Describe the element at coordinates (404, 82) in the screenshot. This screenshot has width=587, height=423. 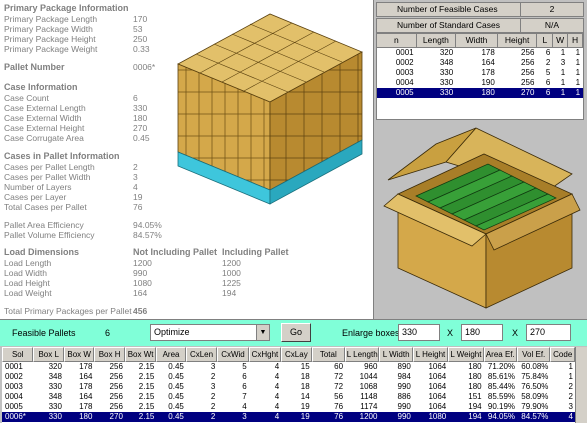
I see `case-grid-cell: 0004` at that location.